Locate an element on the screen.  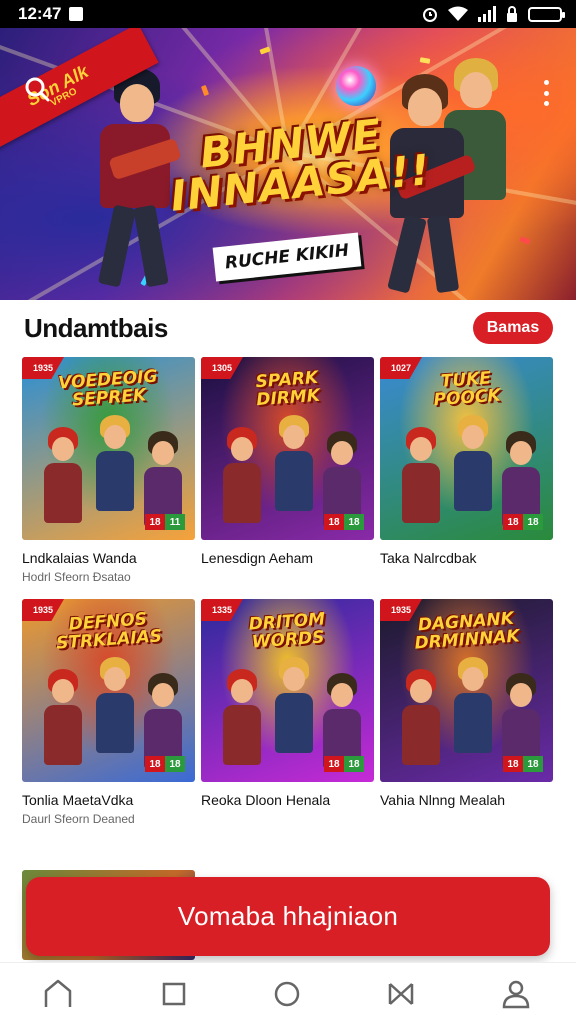
game-meta: Hodrl Sfeorn Ðsatao is located at coordinates (76, 577).